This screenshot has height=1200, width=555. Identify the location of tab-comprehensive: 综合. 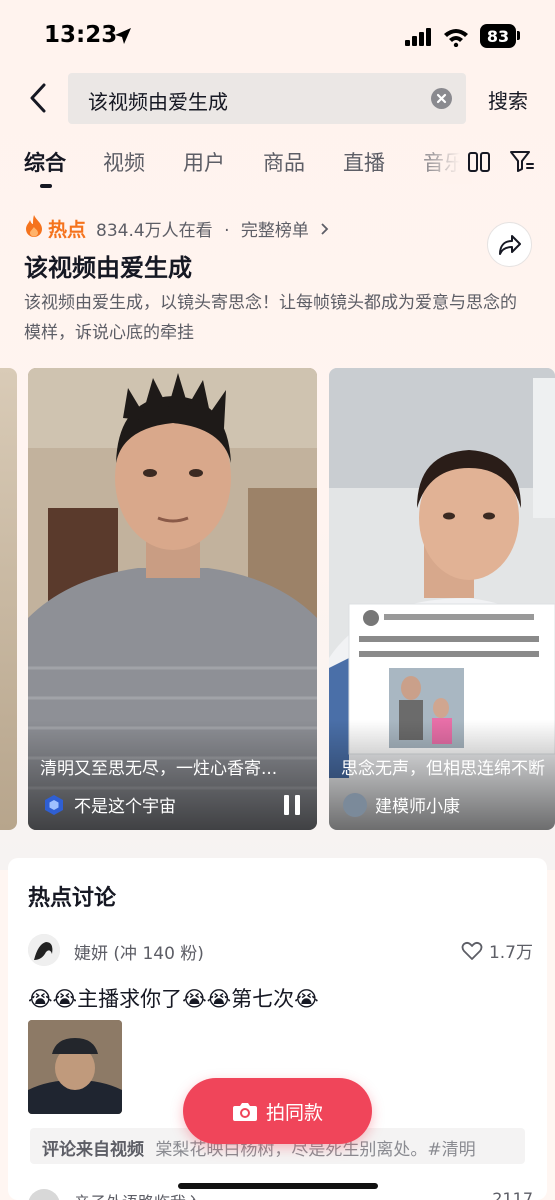
(45, 162).